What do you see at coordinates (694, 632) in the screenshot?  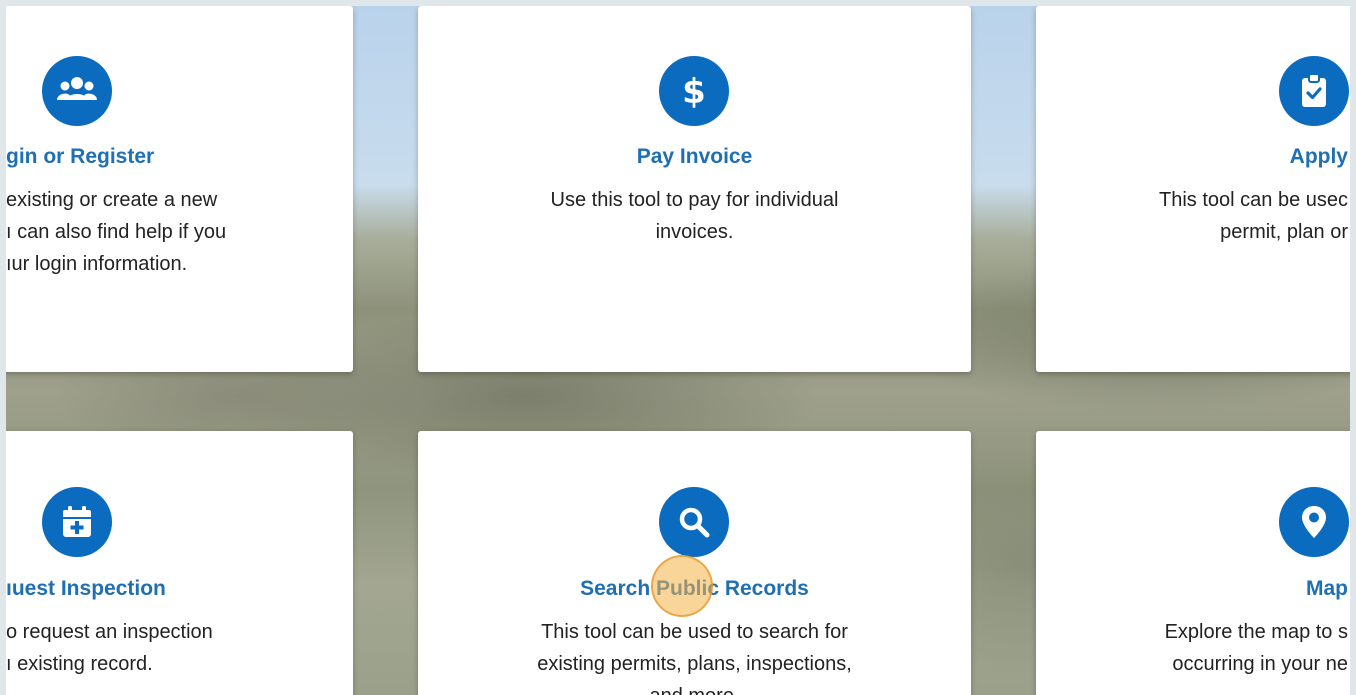 I see `card-desc-line: This tool can be used to search for` at bounding box center [694, 632].